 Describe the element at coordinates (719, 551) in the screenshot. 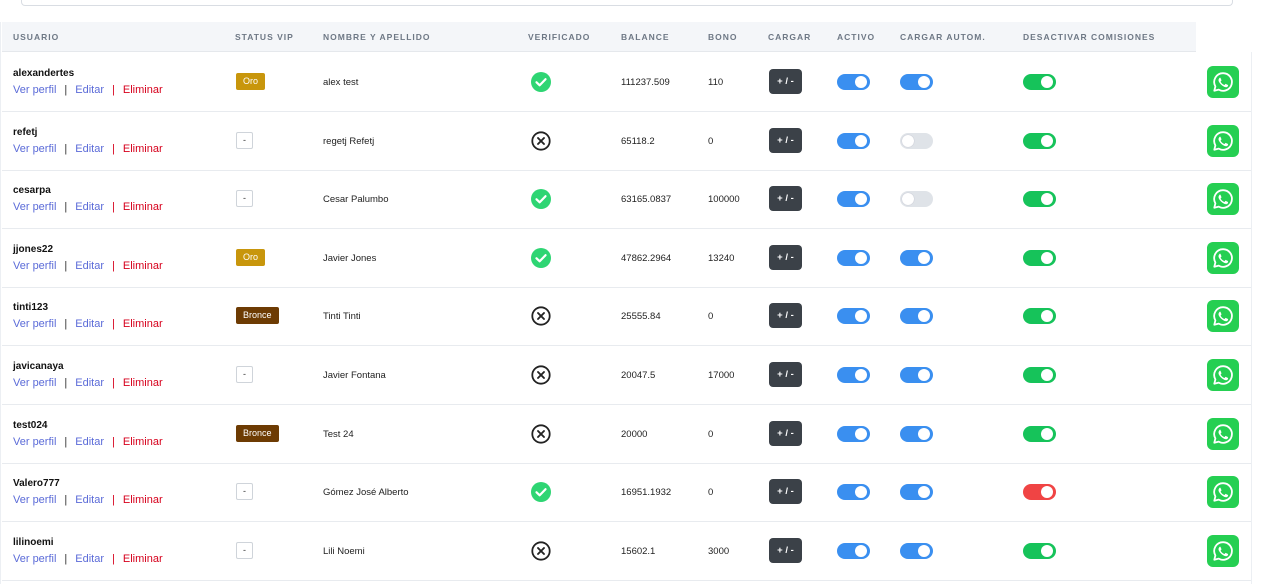

I see `bono-value: 3000` at that location.